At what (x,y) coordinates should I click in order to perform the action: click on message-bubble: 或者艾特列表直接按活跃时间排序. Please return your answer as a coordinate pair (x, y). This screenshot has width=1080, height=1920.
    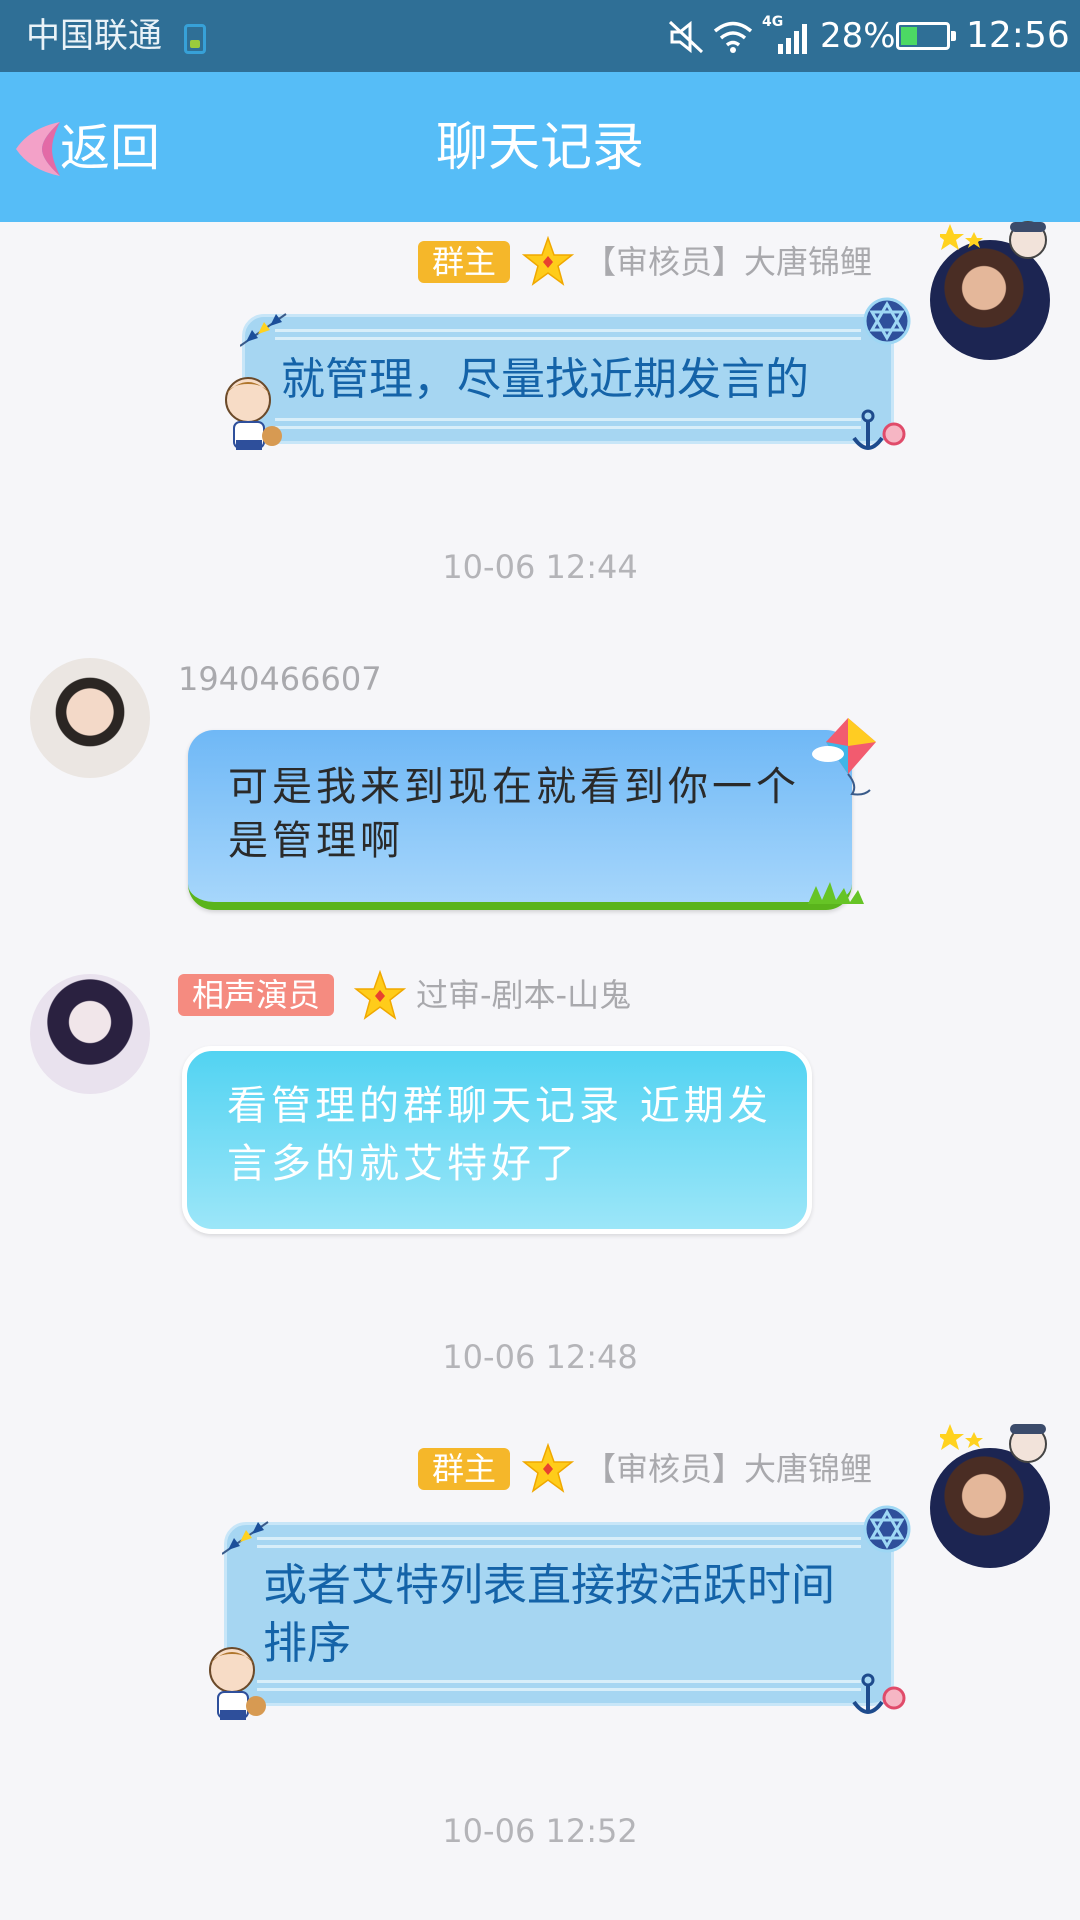
    Looking at the image, I should click on (559, 1614).